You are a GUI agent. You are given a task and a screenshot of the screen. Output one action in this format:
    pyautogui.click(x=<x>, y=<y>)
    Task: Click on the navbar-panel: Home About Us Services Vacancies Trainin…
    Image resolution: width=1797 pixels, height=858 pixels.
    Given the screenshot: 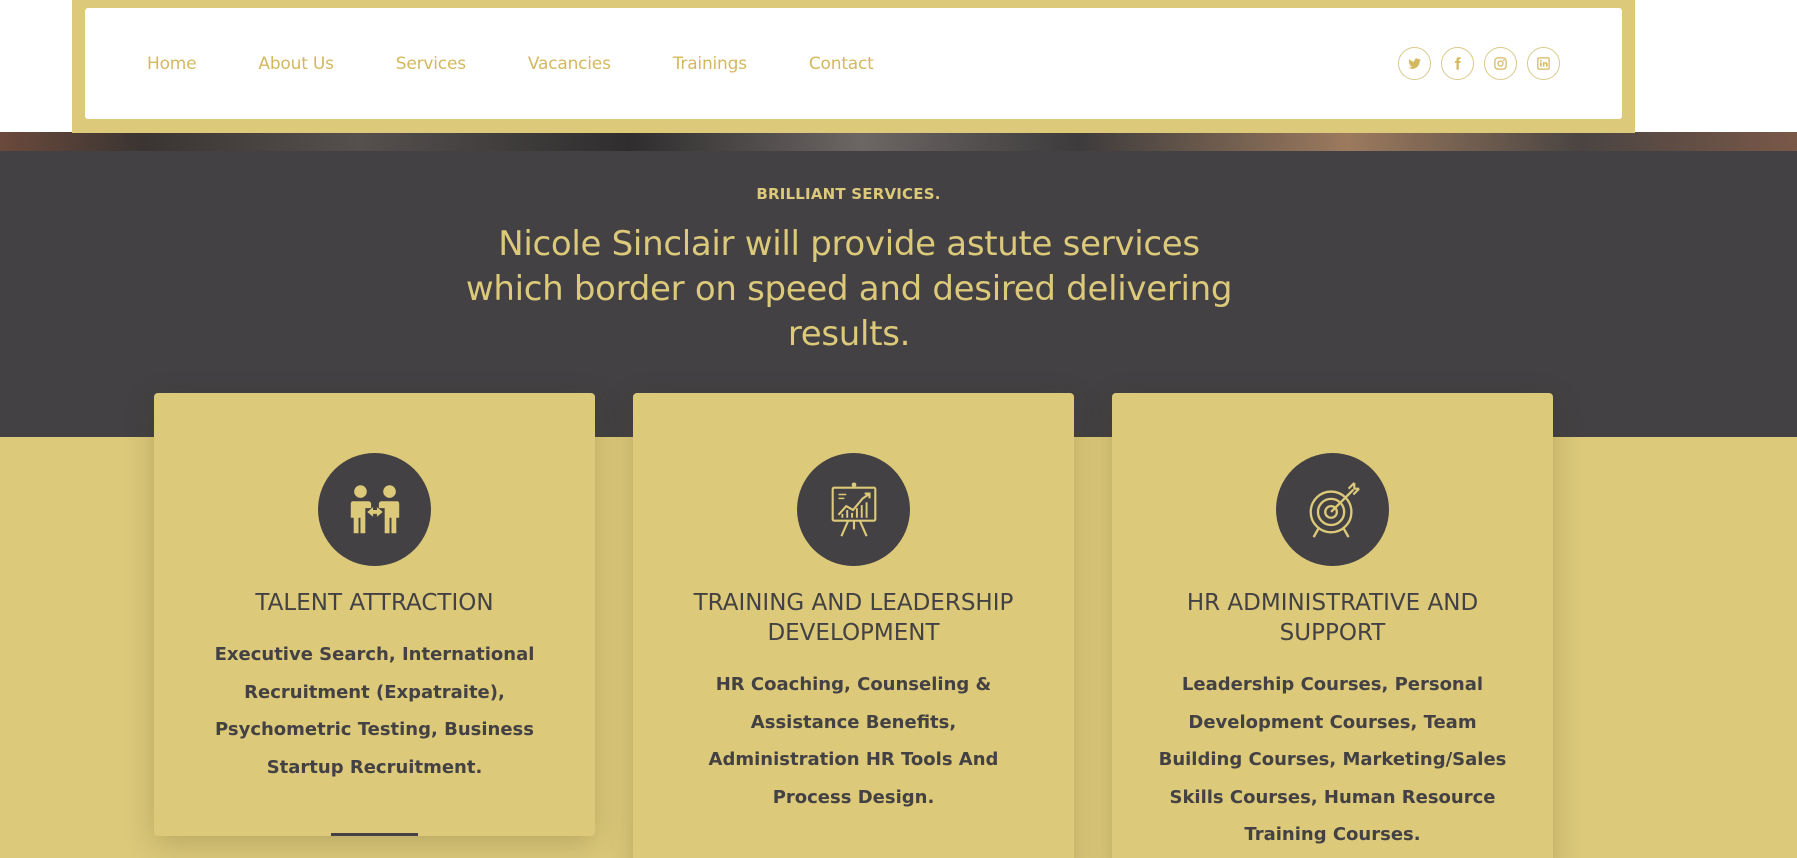 What is the action you would take?
    pyautogui.click(x=853, y=63)
    